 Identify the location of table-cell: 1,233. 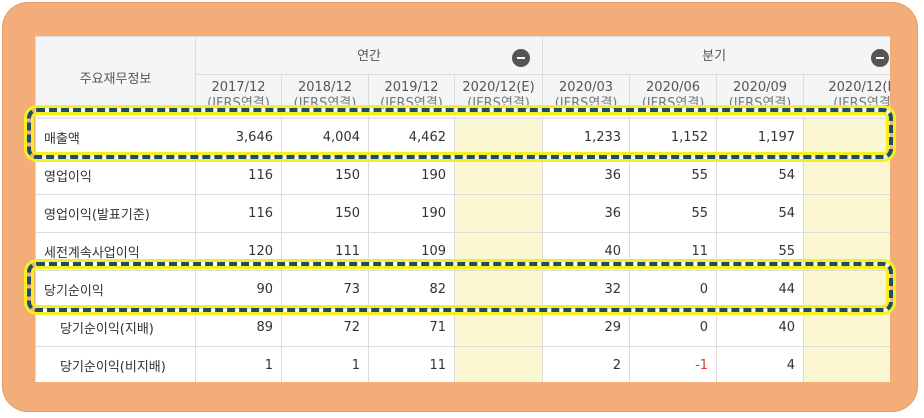
(586, 137).